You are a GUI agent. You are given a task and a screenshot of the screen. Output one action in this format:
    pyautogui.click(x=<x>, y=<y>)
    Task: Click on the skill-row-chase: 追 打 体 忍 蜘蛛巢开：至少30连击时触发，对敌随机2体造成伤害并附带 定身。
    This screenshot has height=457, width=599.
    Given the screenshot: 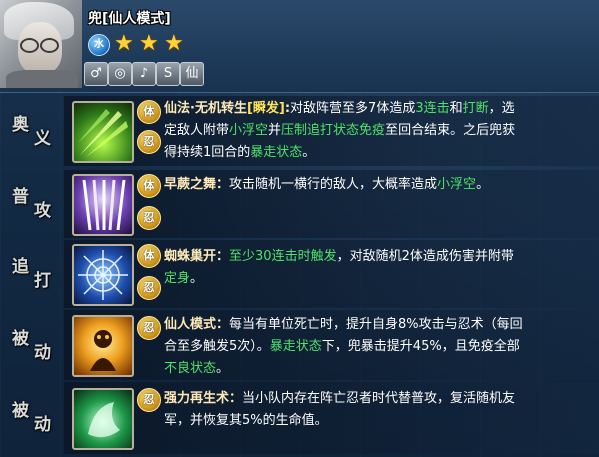 What is the action you would take?
    pyautogui.click(x=299, y=274)
    